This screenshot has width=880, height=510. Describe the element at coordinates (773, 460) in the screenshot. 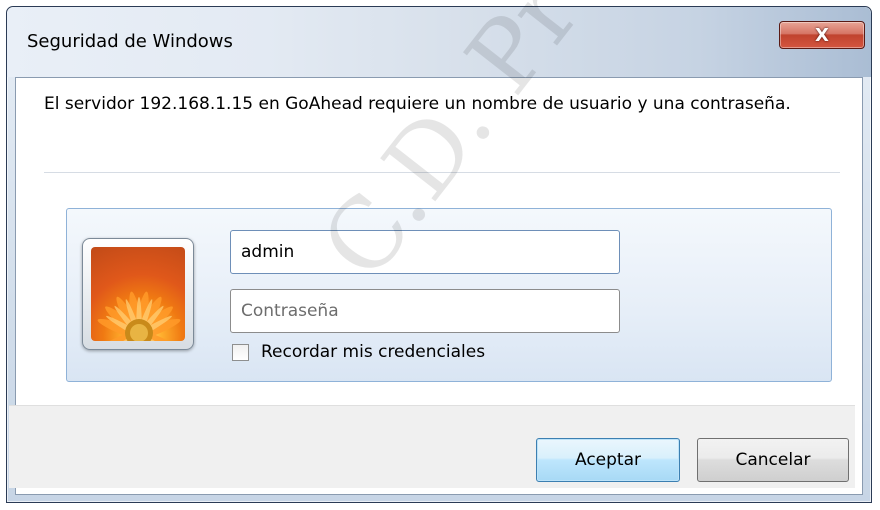

I see `cancel-button: Cancelar` at that location.